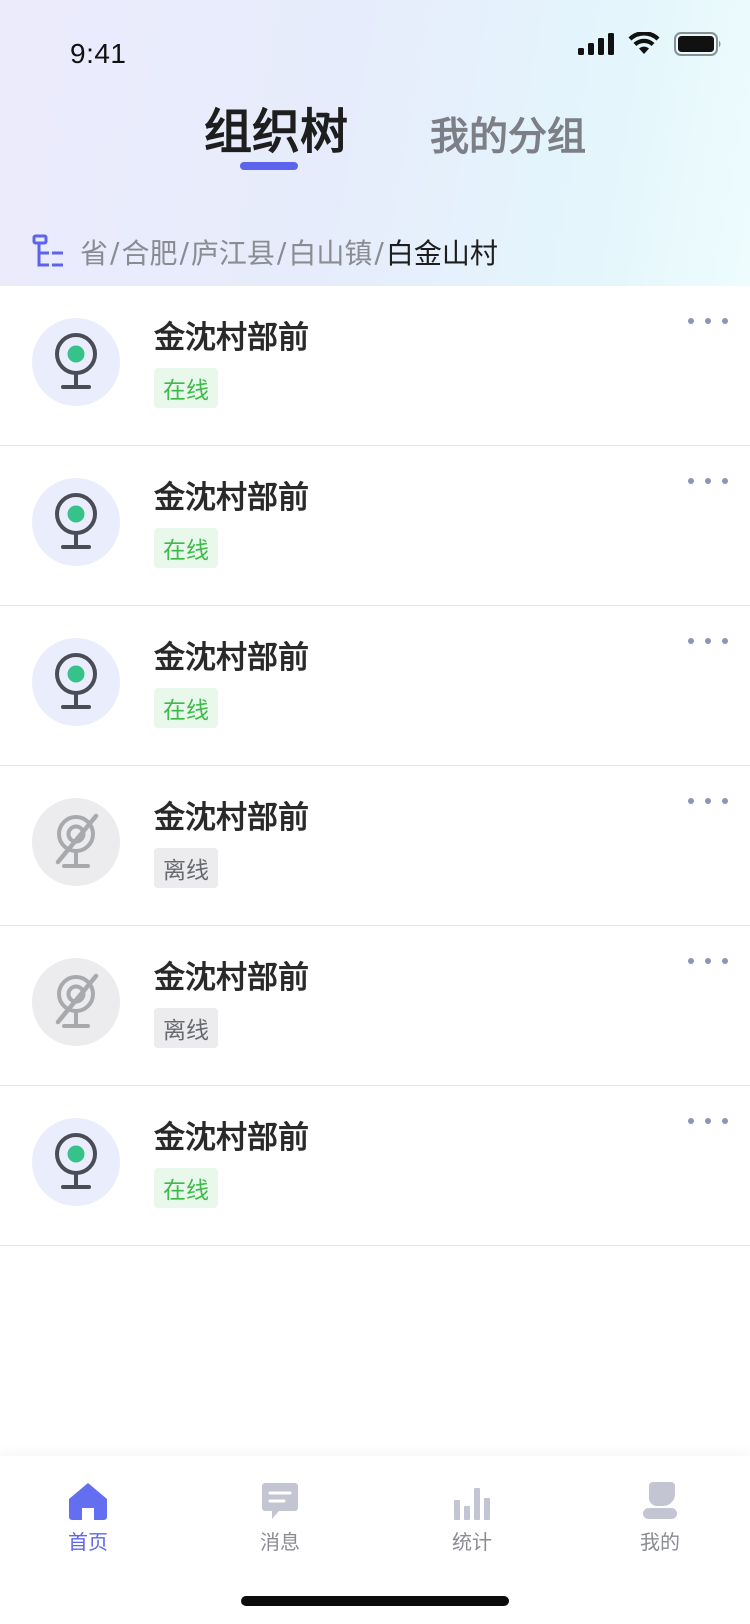  What do you see at coordinates (472, 1504) in the screenshot?
I see `chart-icon` at bounding box center [472, 1504].